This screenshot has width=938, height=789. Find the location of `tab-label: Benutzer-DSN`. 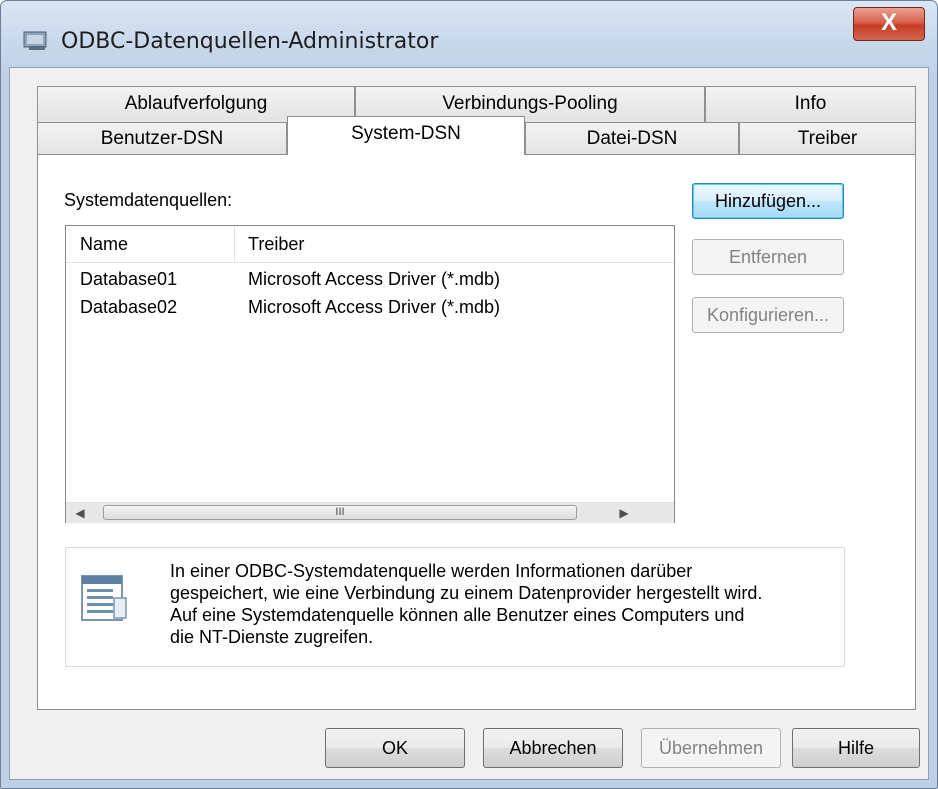

tab-label: Benutzer-DSN is located at coordinates (162, 138).